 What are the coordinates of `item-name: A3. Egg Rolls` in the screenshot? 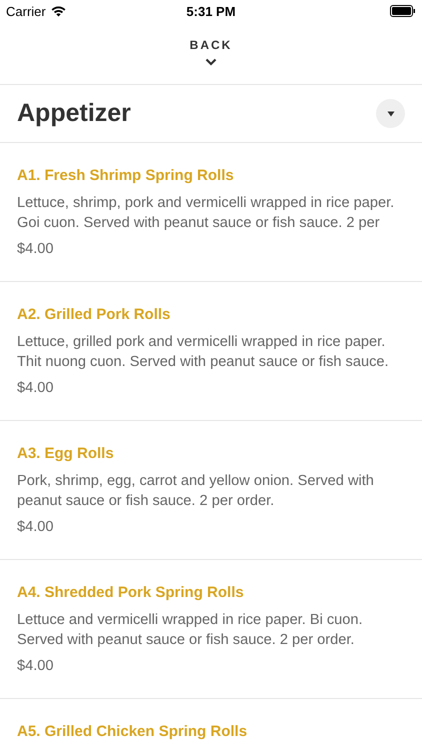 It's located at (211, 454).